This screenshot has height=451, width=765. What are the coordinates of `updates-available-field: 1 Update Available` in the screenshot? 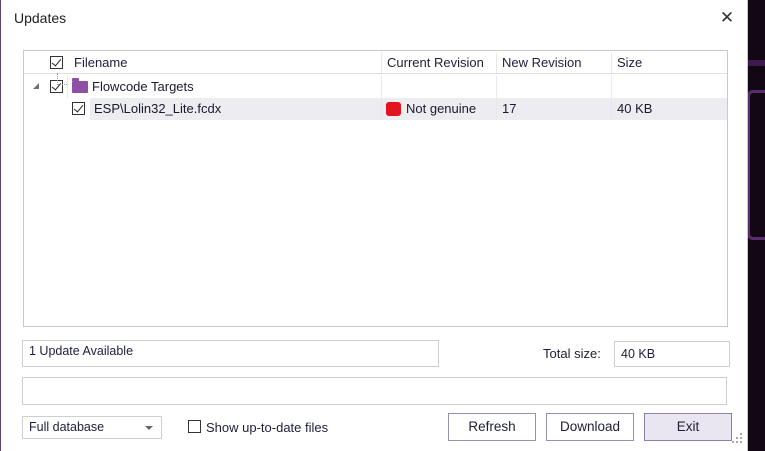 It's located at (230, 353).